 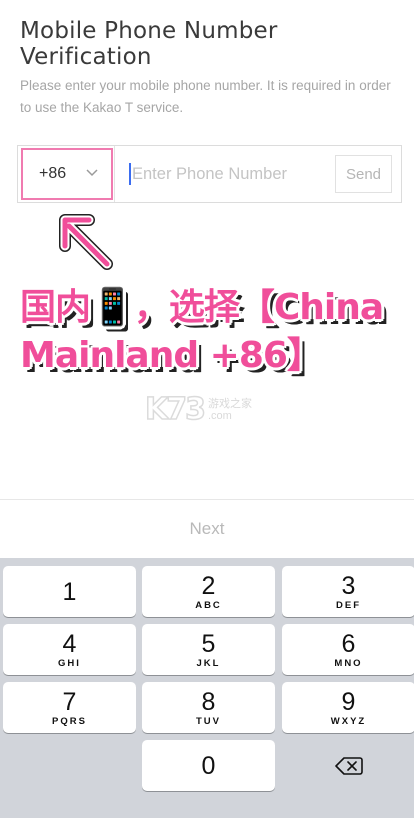 I want to click on country-code-select: +86, so click(x=67, y=174).